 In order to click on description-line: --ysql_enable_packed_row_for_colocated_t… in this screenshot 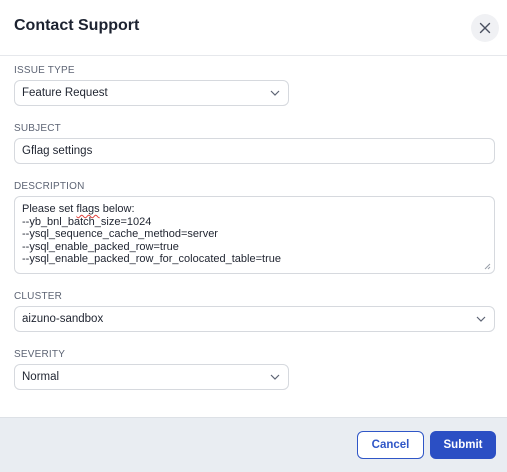, I will do `click(151, 259)`.